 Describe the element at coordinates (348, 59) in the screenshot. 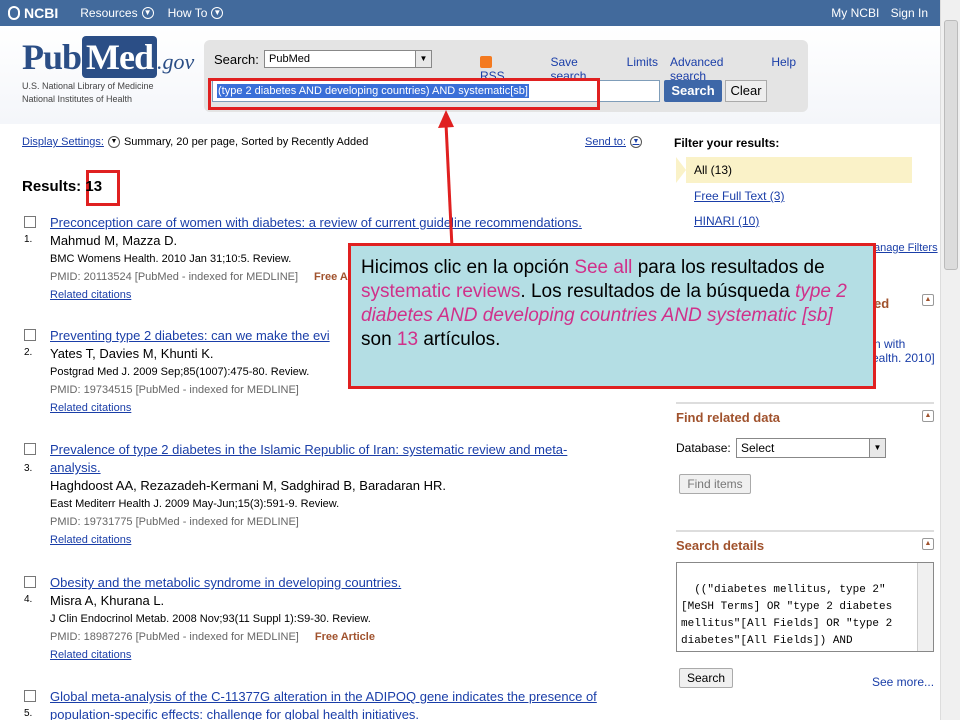

I see `database-select: PubMed ▼` at that location.